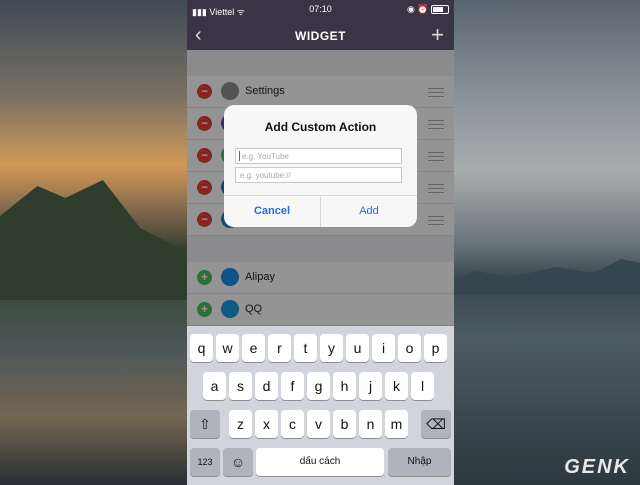 The width and height of the screenshot is (640, 485). What do you see at coordinates (240, 386) in the screenshot?
I see `key-s: s` at bounding box center [240, 386].